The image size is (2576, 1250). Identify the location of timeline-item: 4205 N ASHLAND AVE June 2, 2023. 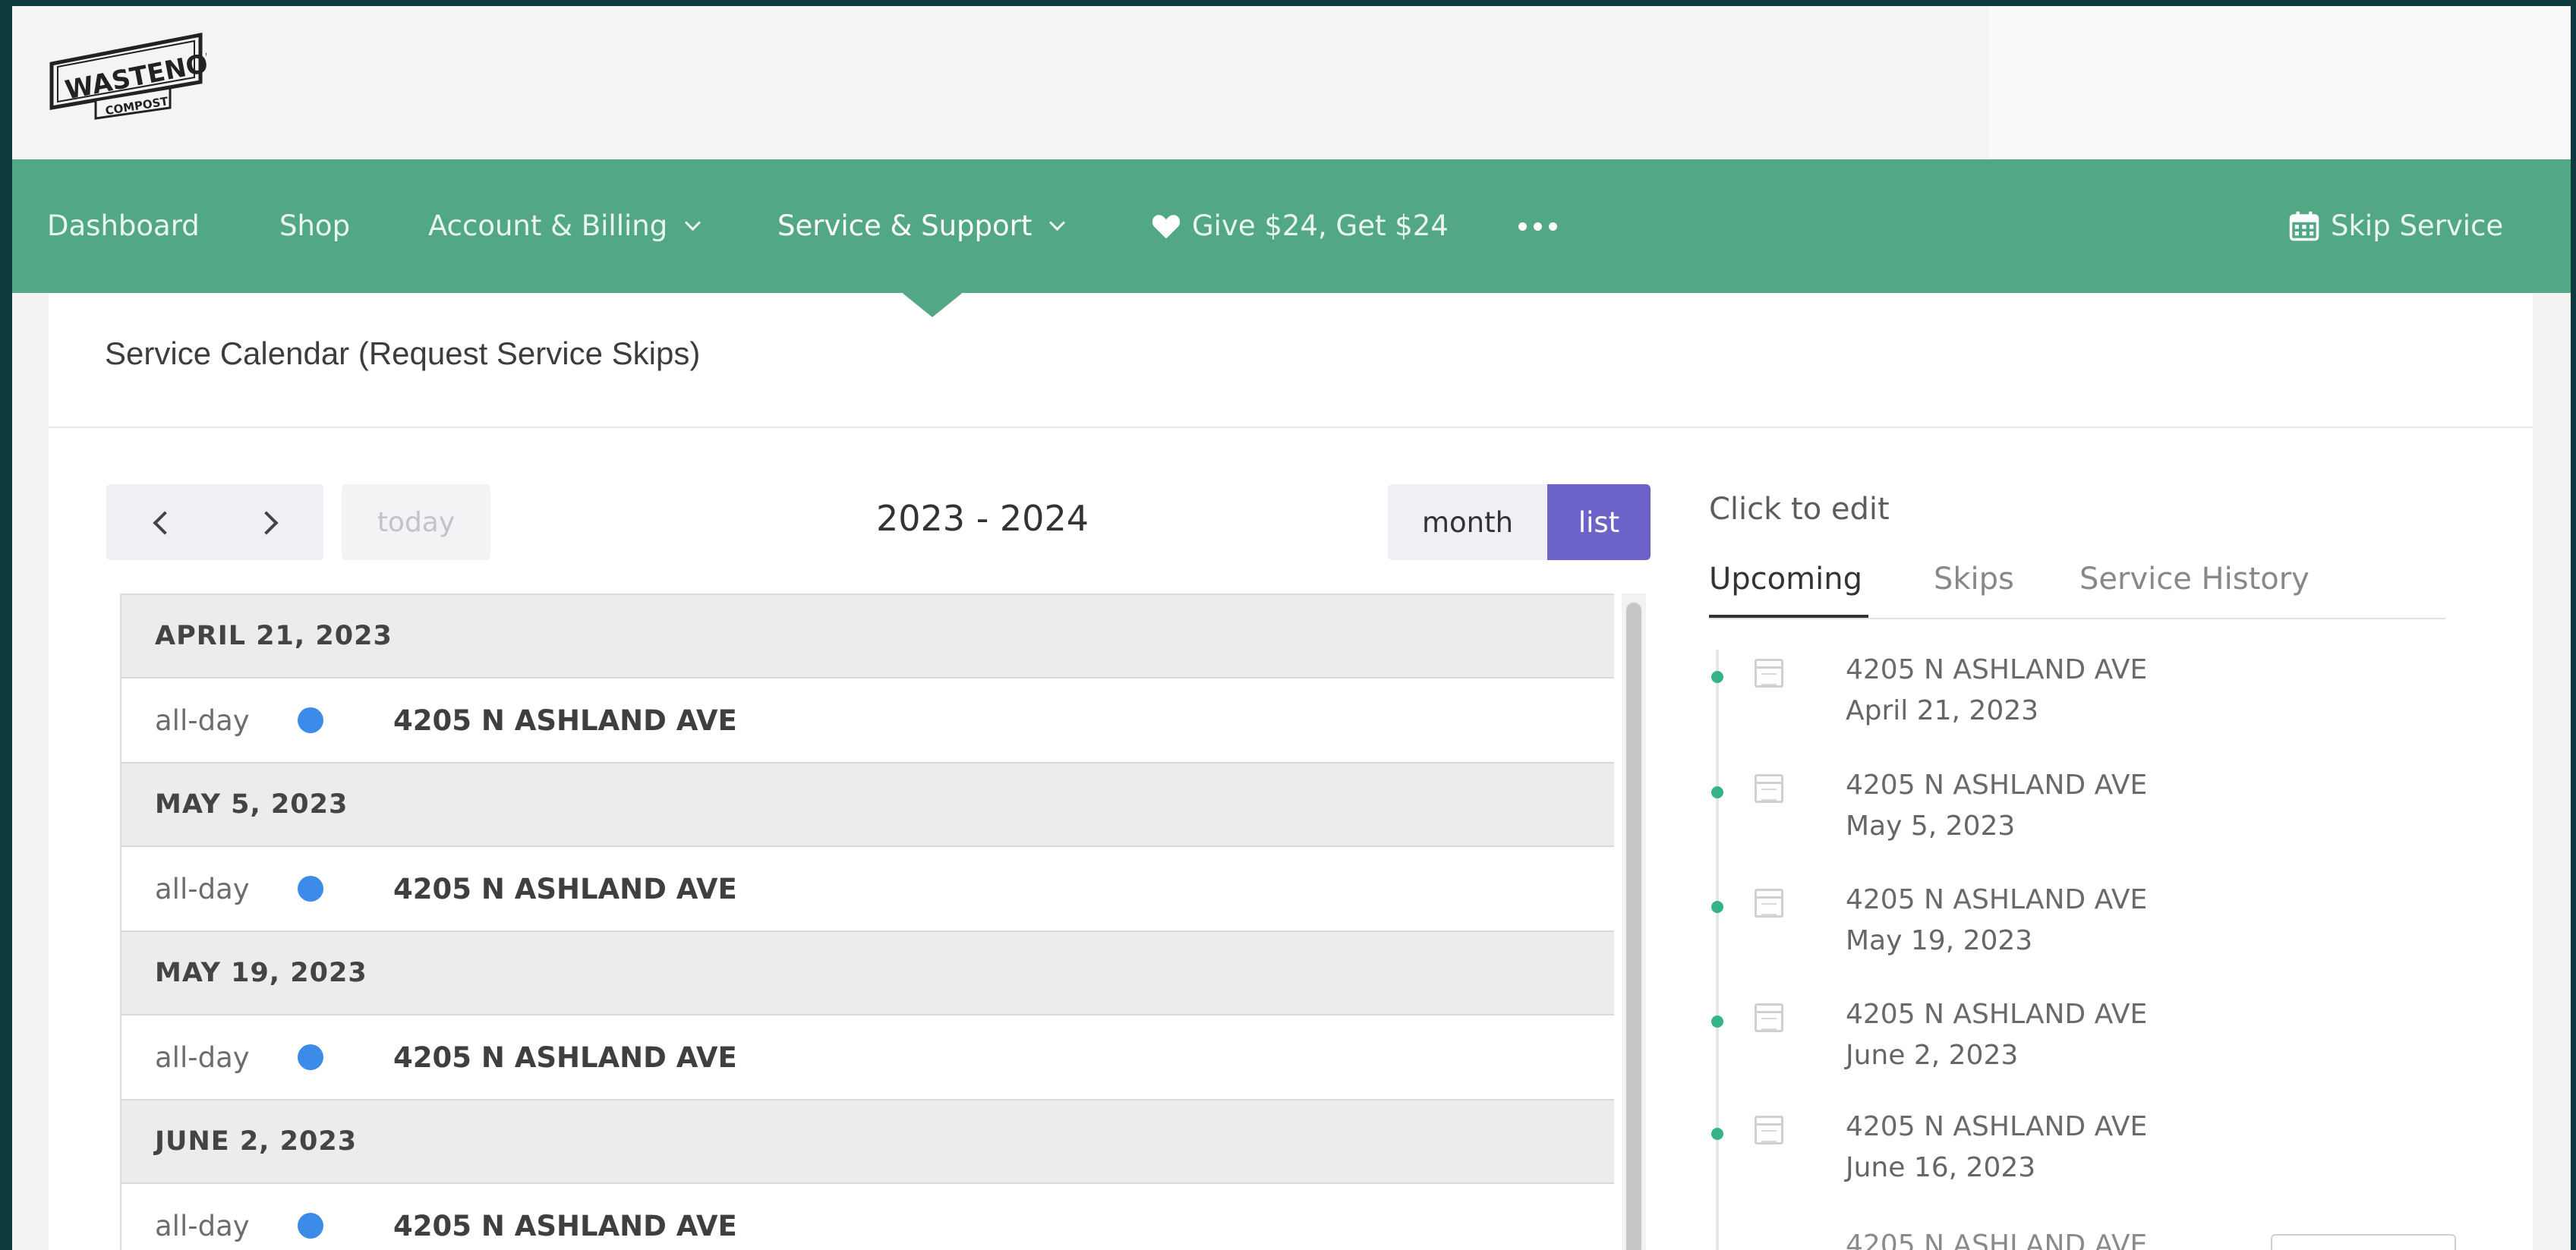
(2073, 1036).